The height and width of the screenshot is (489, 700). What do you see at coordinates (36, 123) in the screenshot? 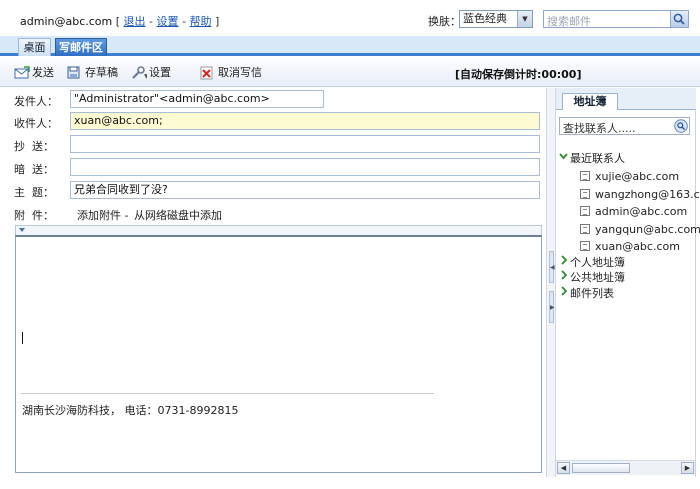
I see `to-label: 收件人：` at bounding box center [36, 123].